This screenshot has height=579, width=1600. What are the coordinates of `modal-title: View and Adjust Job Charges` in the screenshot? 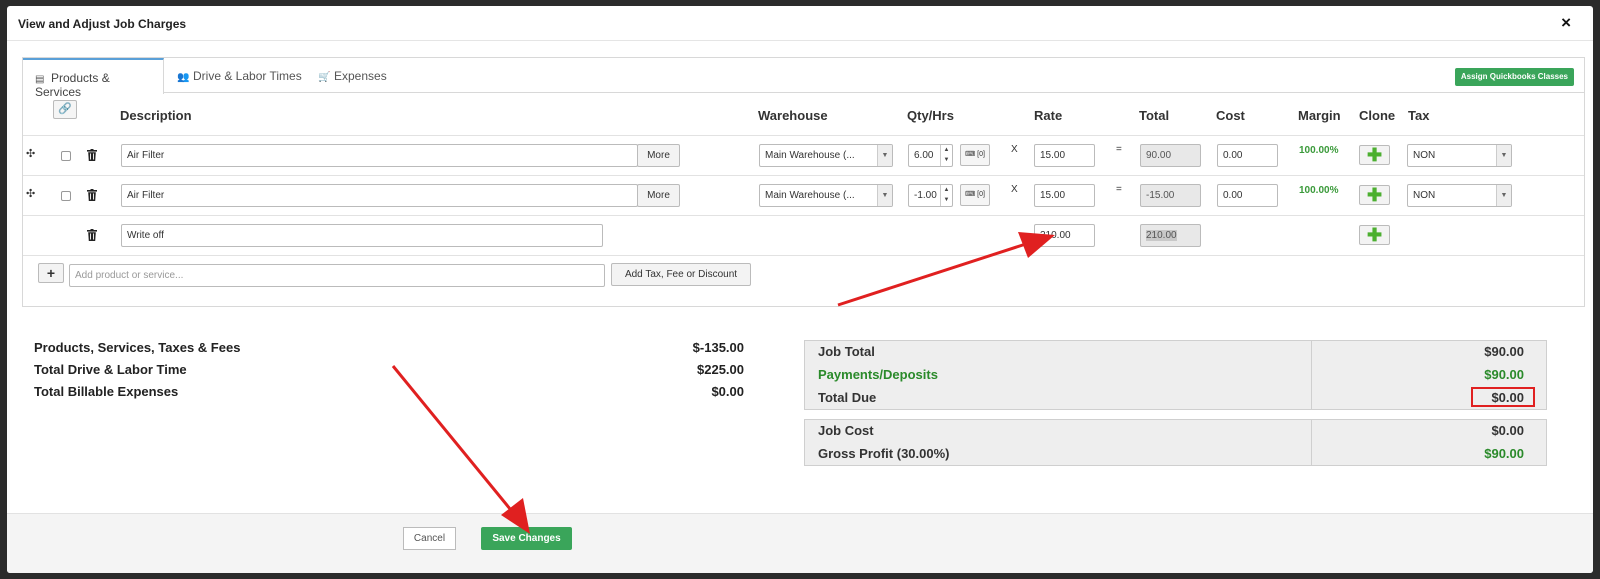 It's located at (102, 24).